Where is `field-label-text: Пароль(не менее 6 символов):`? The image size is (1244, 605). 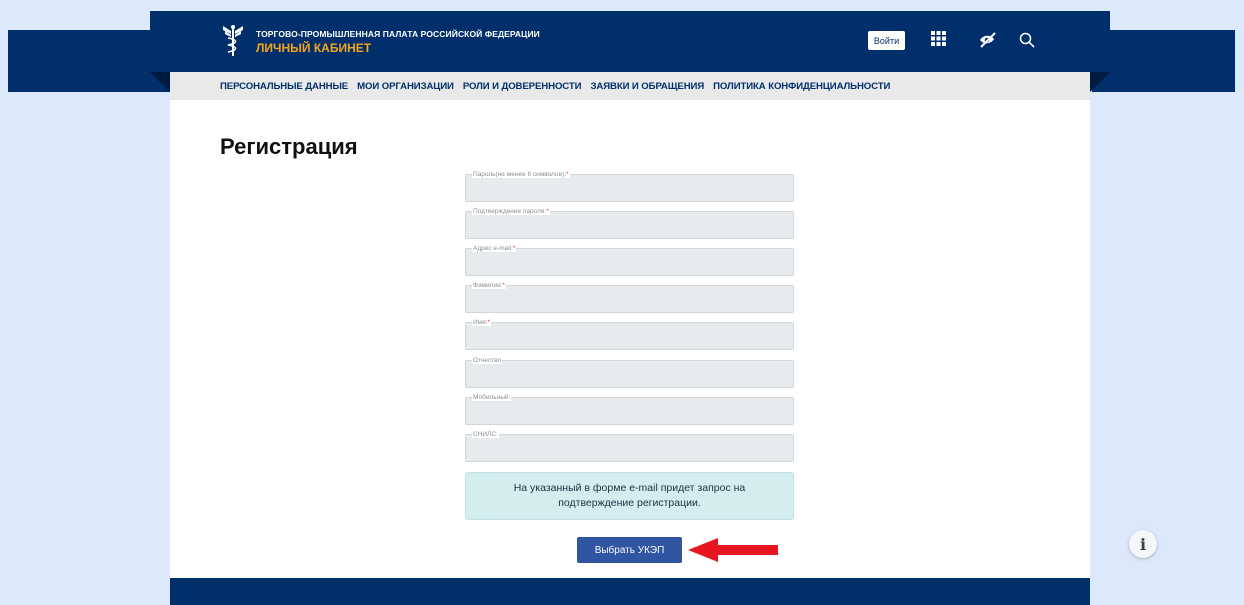
field-label-text: Пароль(не менее 6 символов): is located at coordinates (519, 174).